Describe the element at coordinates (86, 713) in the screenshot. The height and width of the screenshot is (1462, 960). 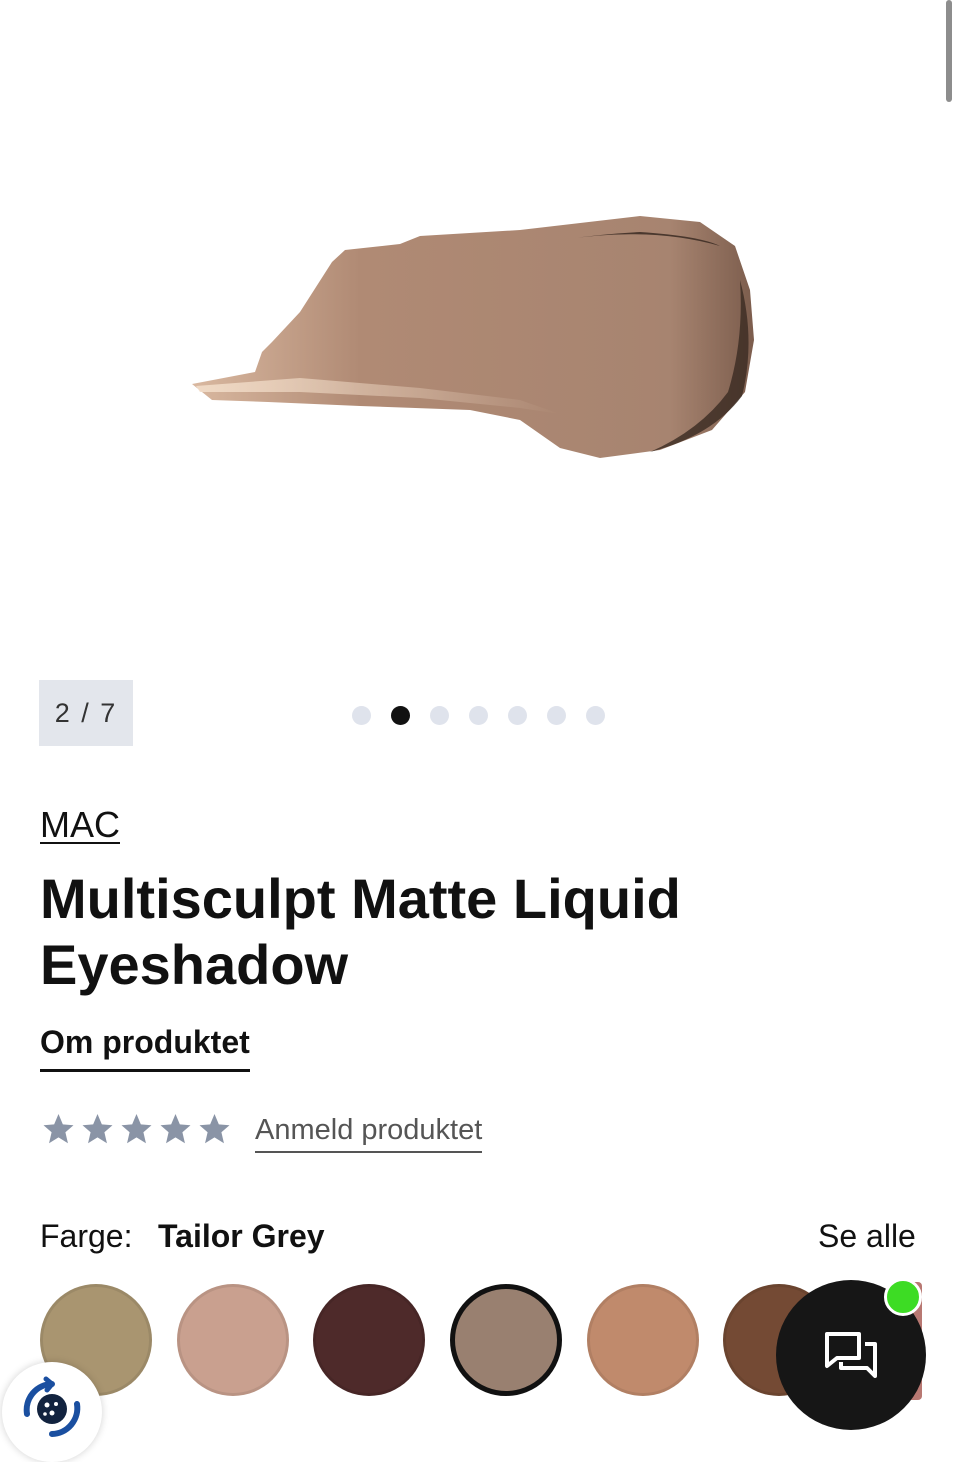
I see `gallery-counter: 2 / 7` at that location.